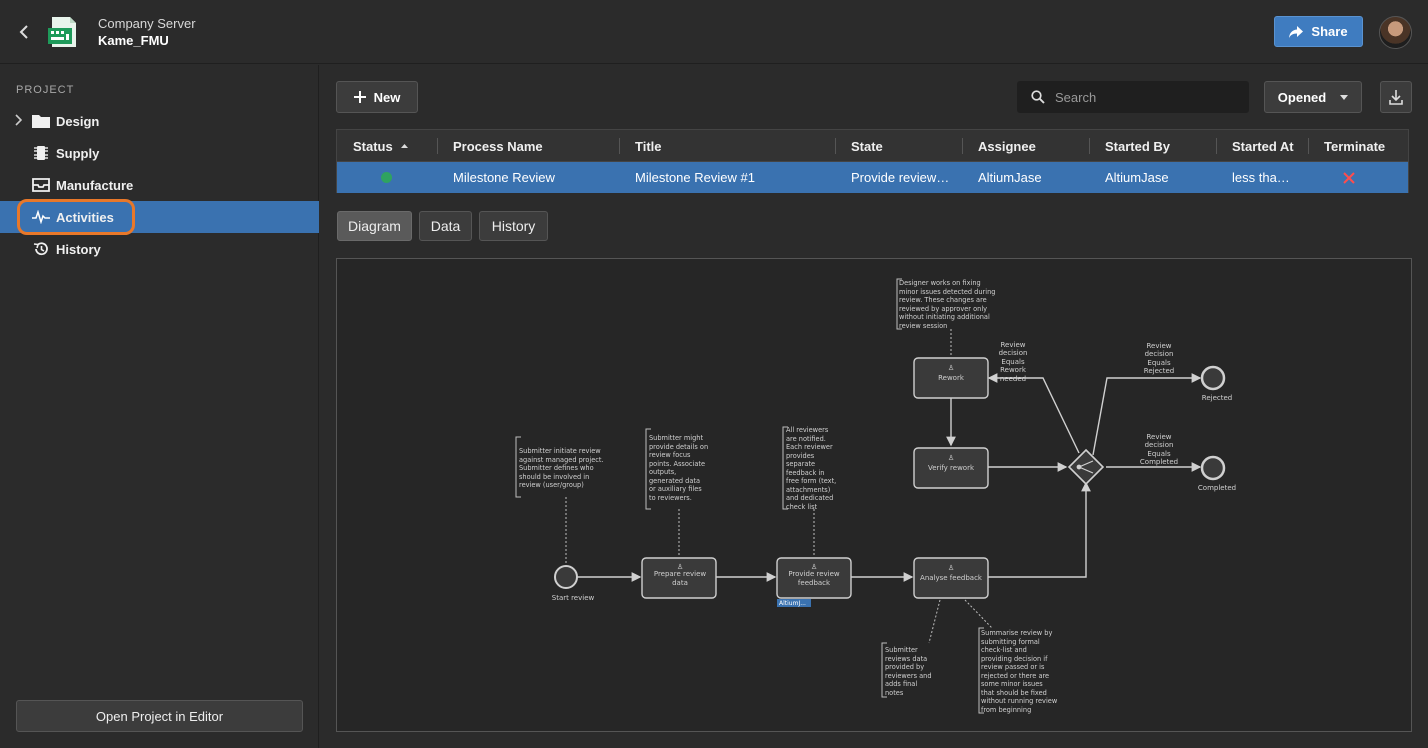 Image resolution: width=1428 pixels, height=748 pixels. I want to click on column-header-state: State, so click(867, 146).